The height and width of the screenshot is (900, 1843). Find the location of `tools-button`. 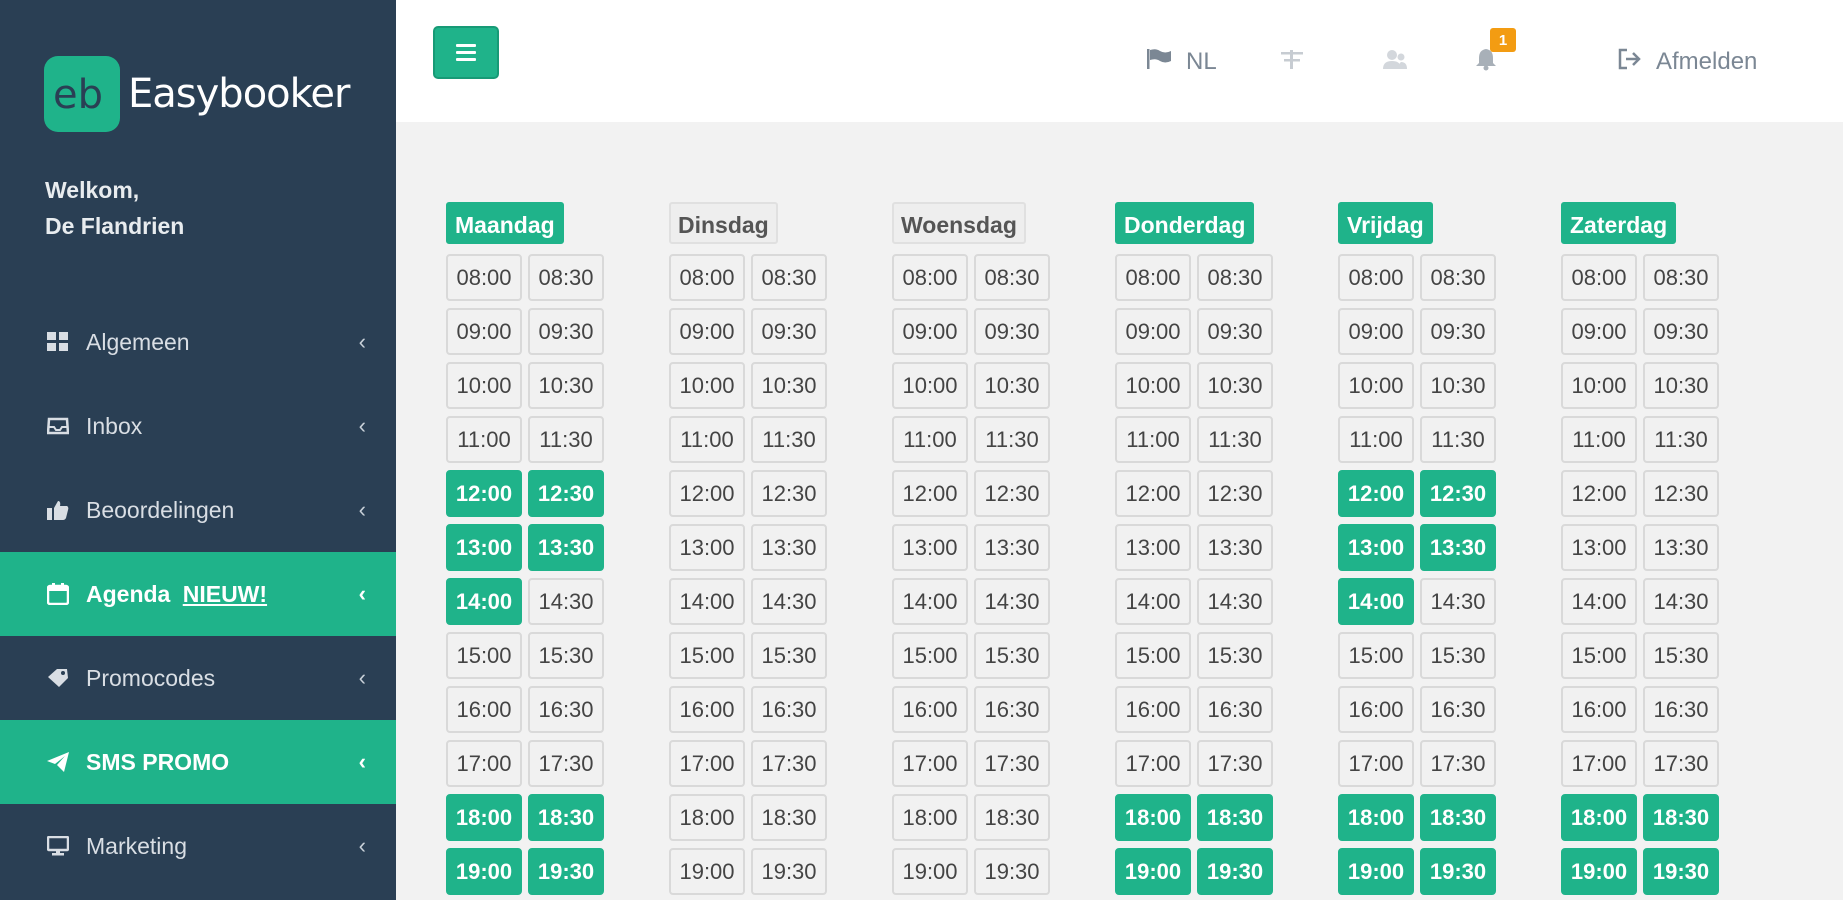

tools-button is located at coordinates (1292, 62).